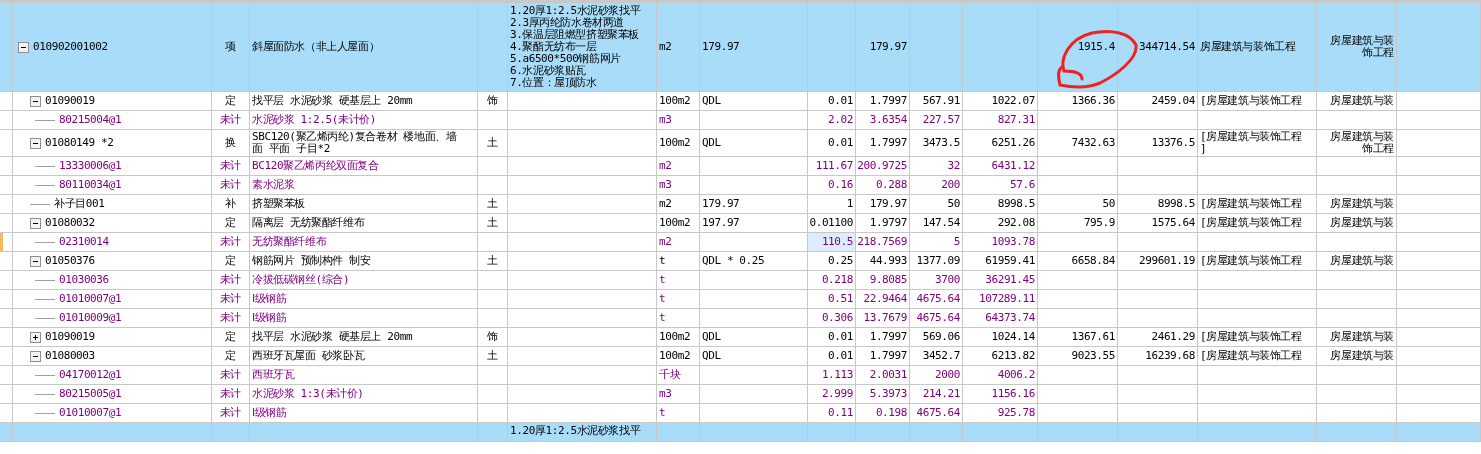 The height and width of the screenshot is (454, 1481). What do you see at coordinates (79, 143) in the screenshot?
I see `item-code: 01080149 *2` at bounding box center [79, 143].